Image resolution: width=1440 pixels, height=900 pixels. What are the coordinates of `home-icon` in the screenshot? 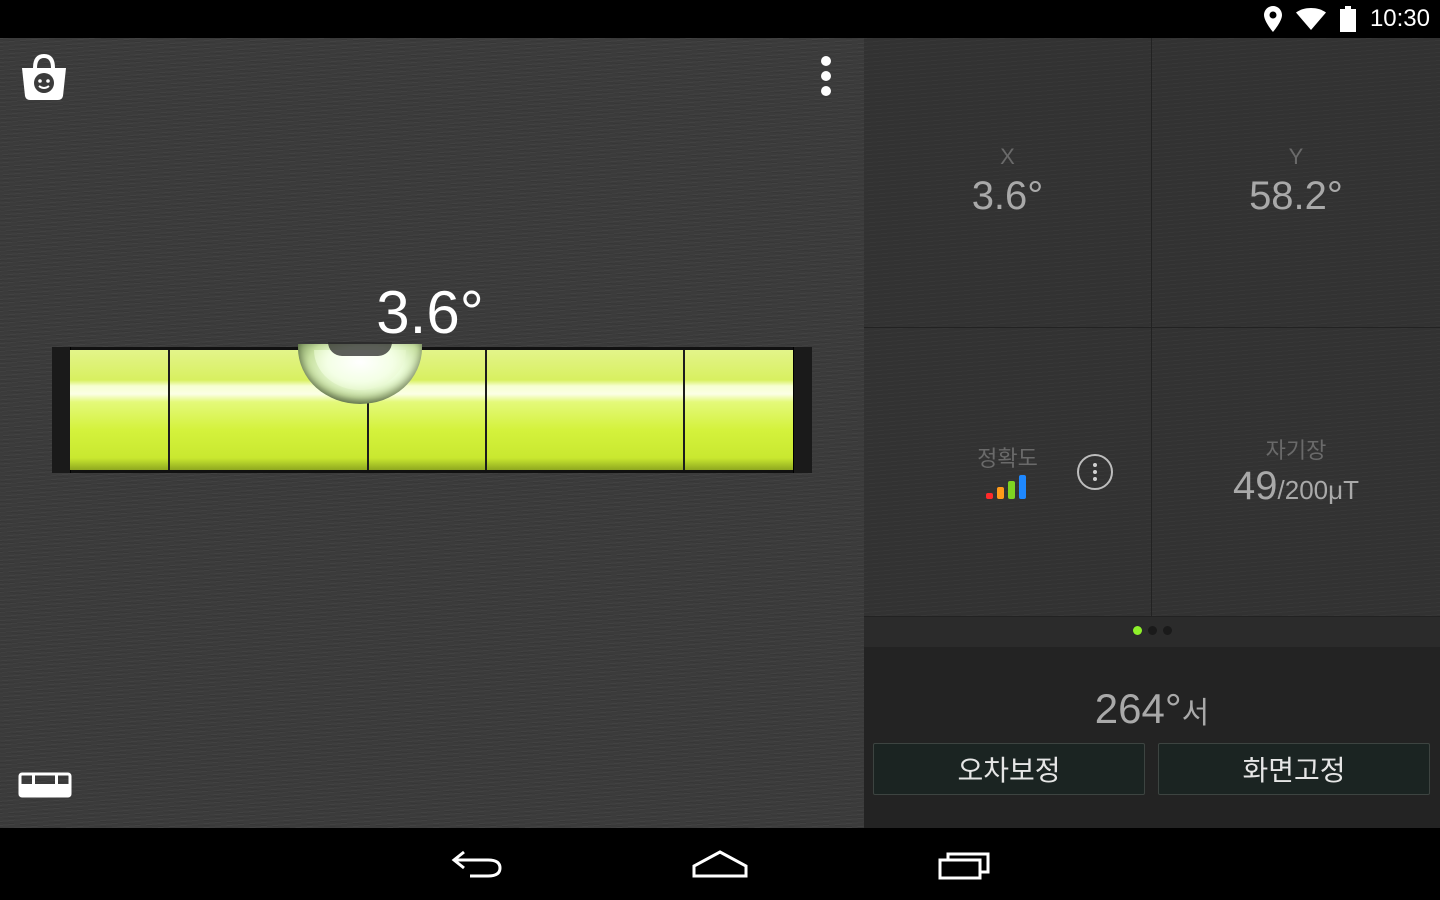 It's located at (720, 864).